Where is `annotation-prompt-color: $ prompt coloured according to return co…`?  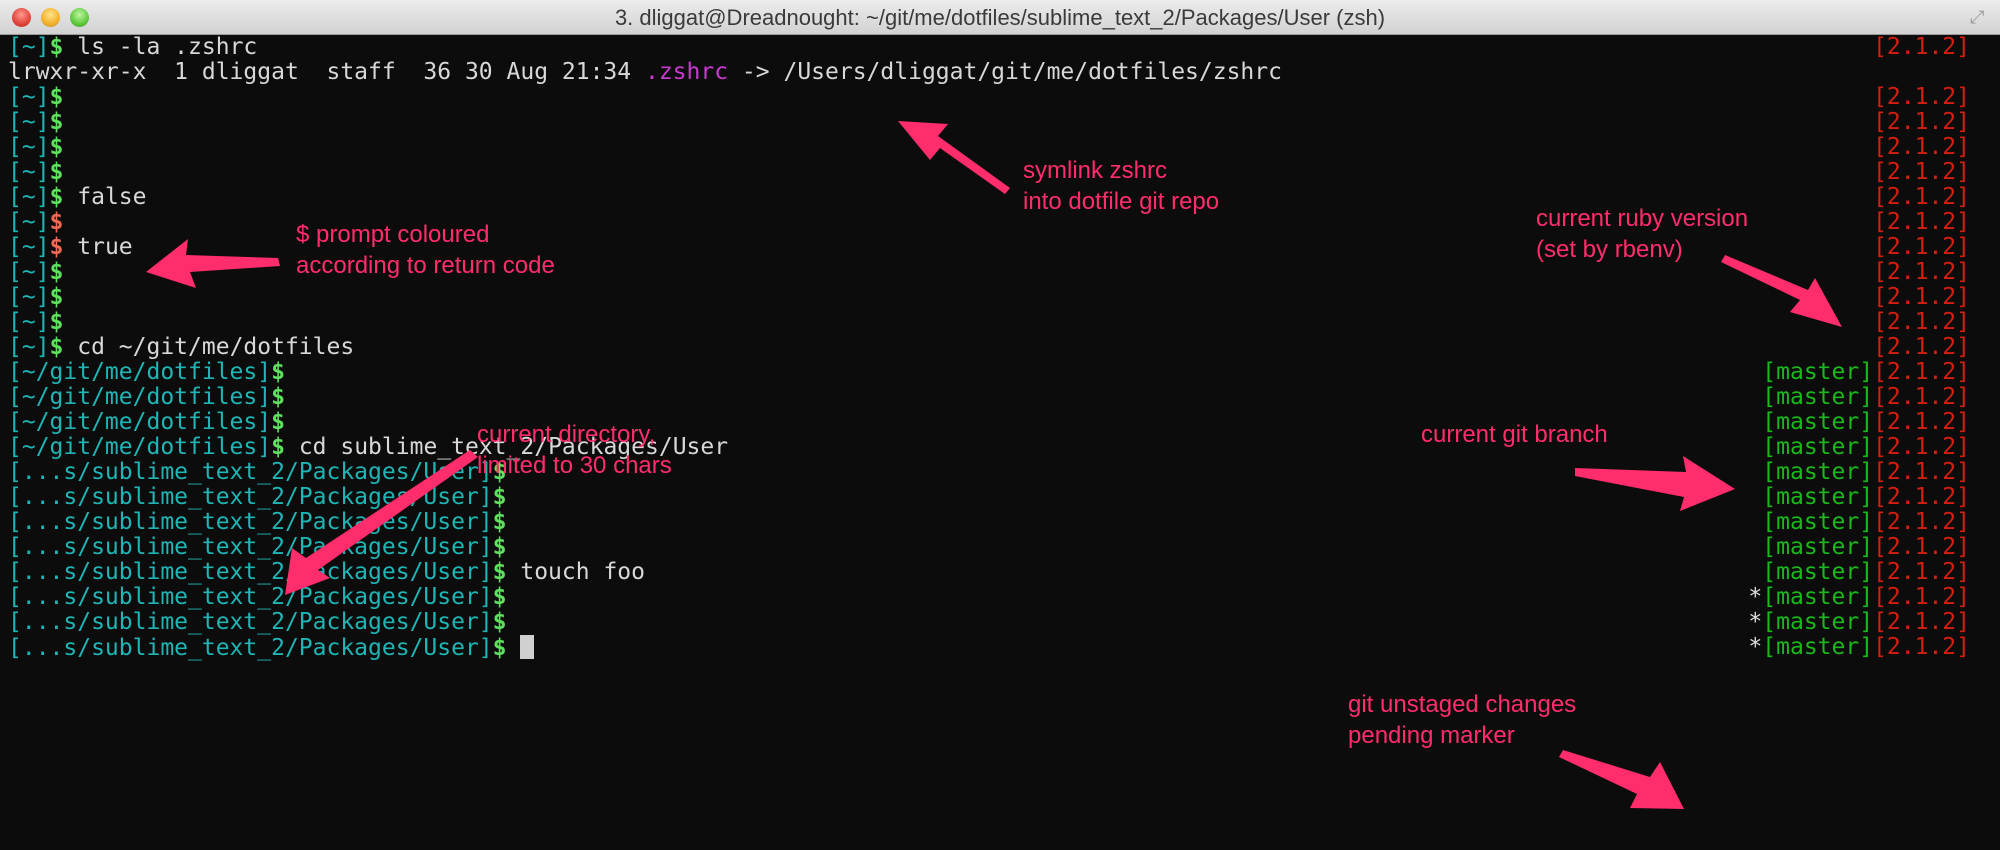
annotation-prompt-color: $ prompt coloured according to return co… is located at coordinates (425, 250).